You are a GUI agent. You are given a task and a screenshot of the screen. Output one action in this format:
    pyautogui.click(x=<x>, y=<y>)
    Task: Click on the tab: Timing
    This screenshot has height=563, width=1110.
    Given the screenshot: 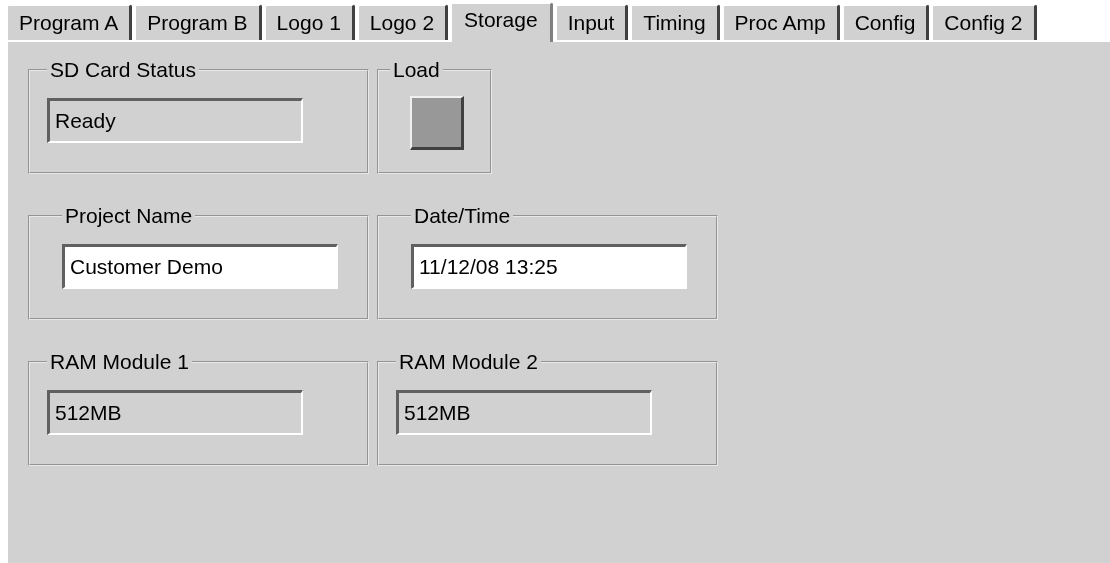 What is the action you would take?
    pyautogui.click(x=675, y=22)
    